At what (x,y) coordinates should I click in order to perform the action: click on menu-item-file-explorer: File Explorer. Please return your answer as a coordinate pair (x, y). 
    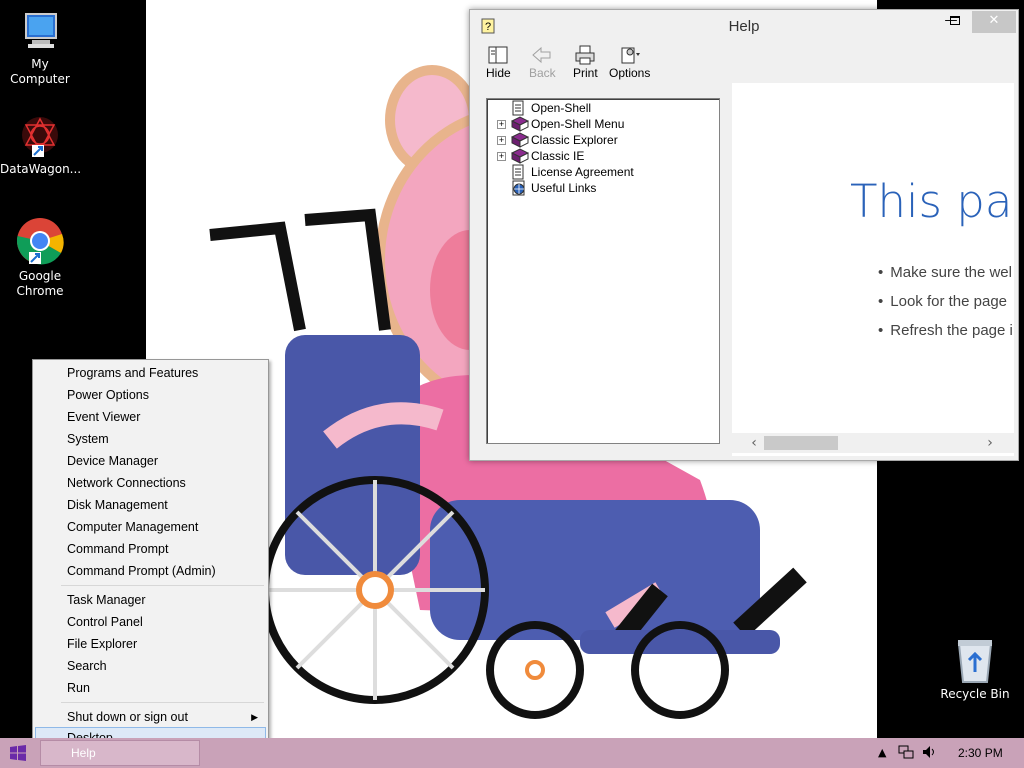
    Looking at the image, I should click on (150, 644).